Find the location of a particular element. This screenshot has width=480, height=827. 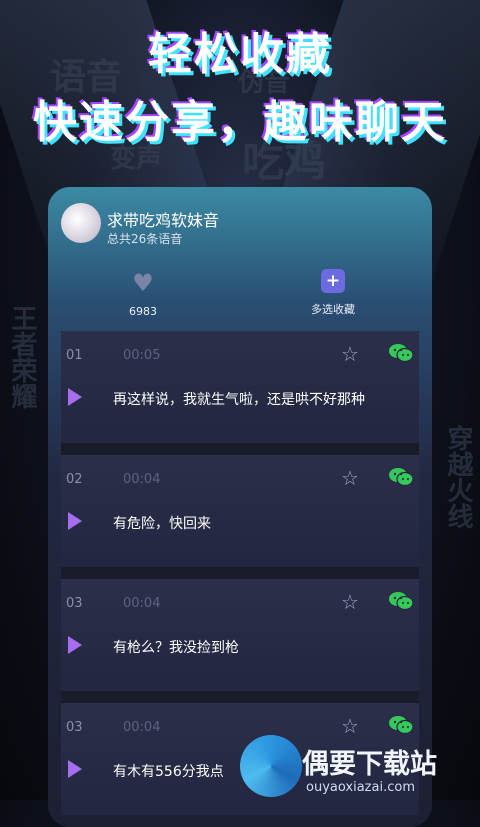

voice-text: 有枪么？我没捡到枪 is located at coordinates (176, 648).